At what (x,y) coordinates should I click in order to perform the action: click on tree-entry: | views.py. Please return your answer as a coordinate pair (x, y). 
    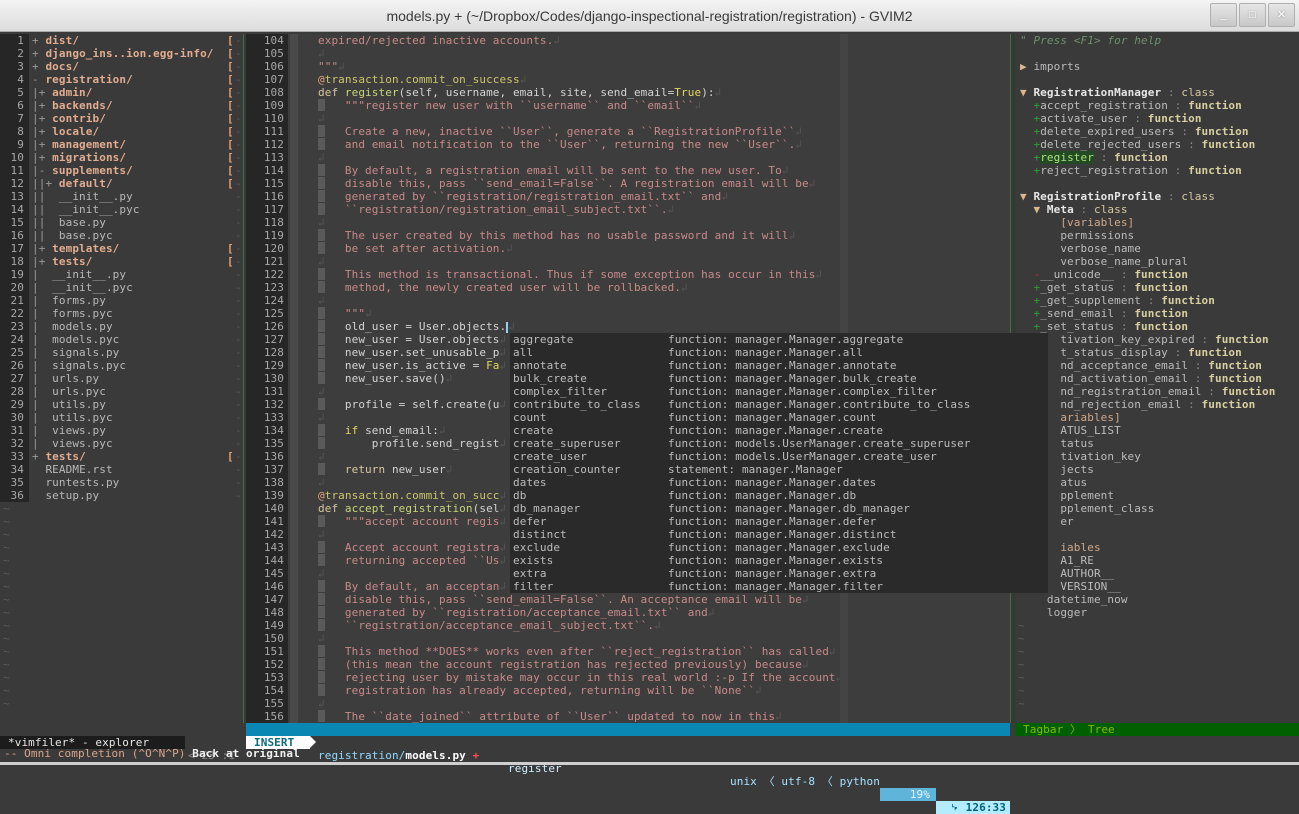
    Looking at the image, I should click on (69, 430).